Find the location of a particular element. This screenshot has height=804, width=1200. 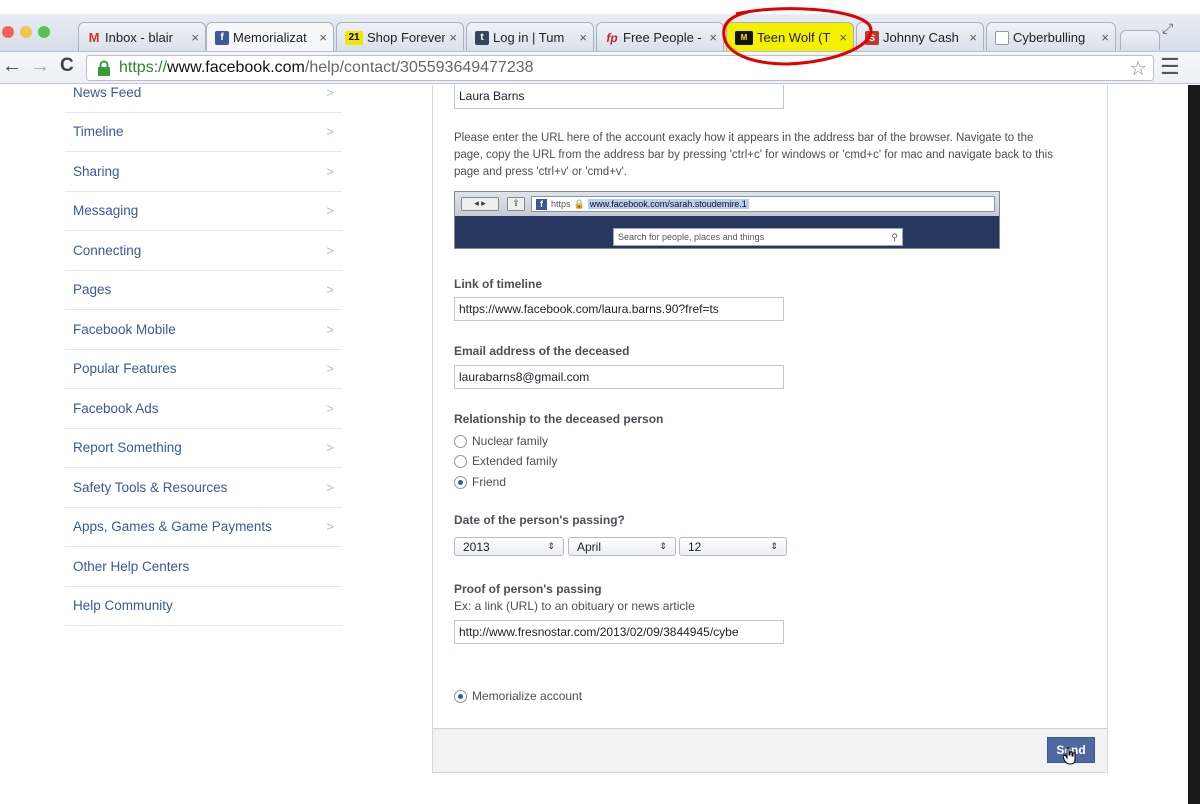

radio-friend: Friend is located at coordinates (480, 482).